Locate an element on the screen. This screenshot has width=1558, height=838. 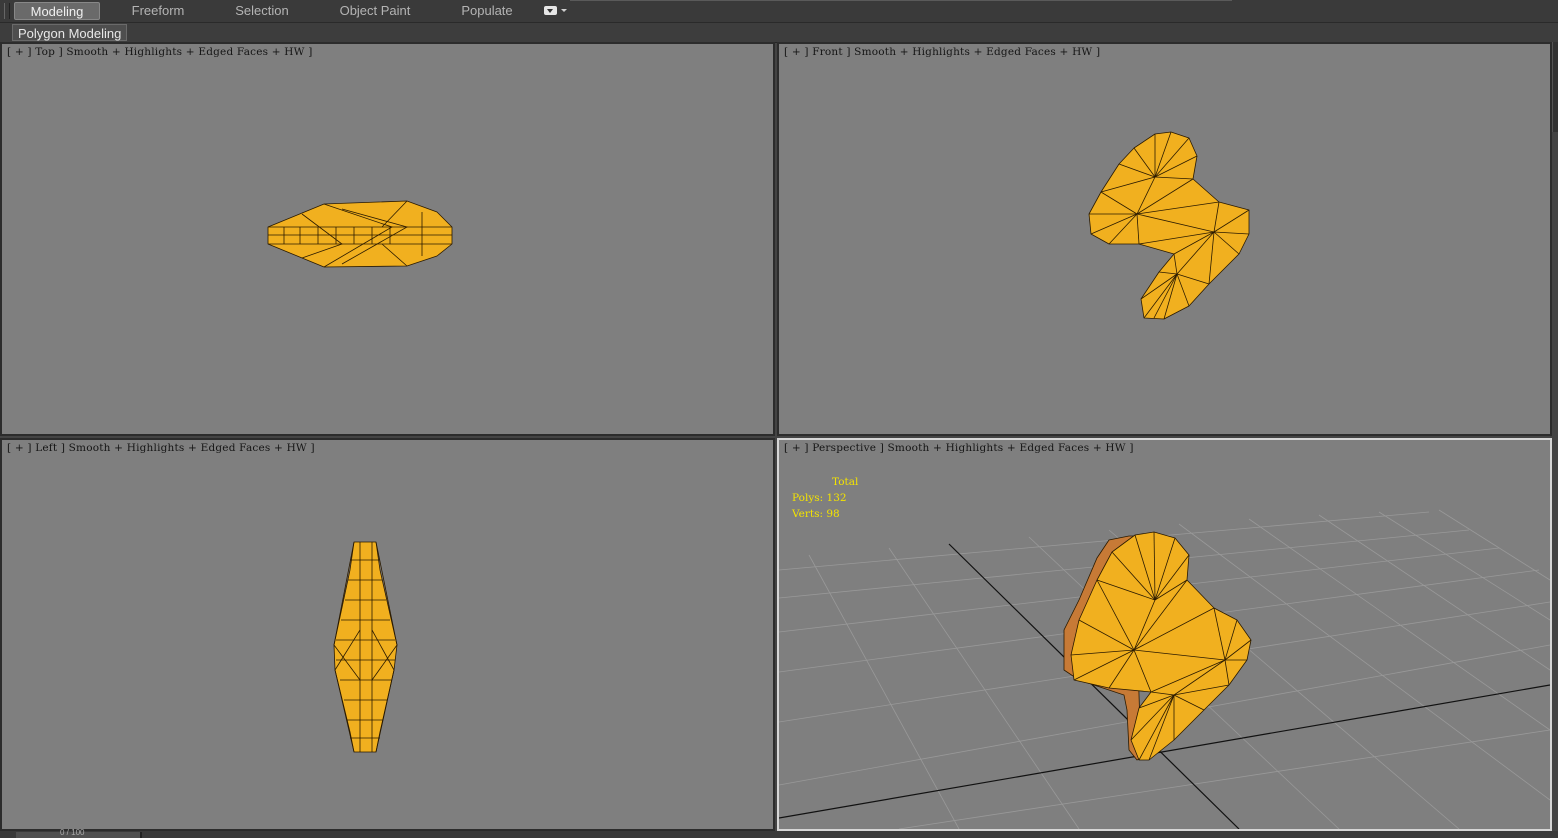
front-view-object is located at coordinates (1169, 225).